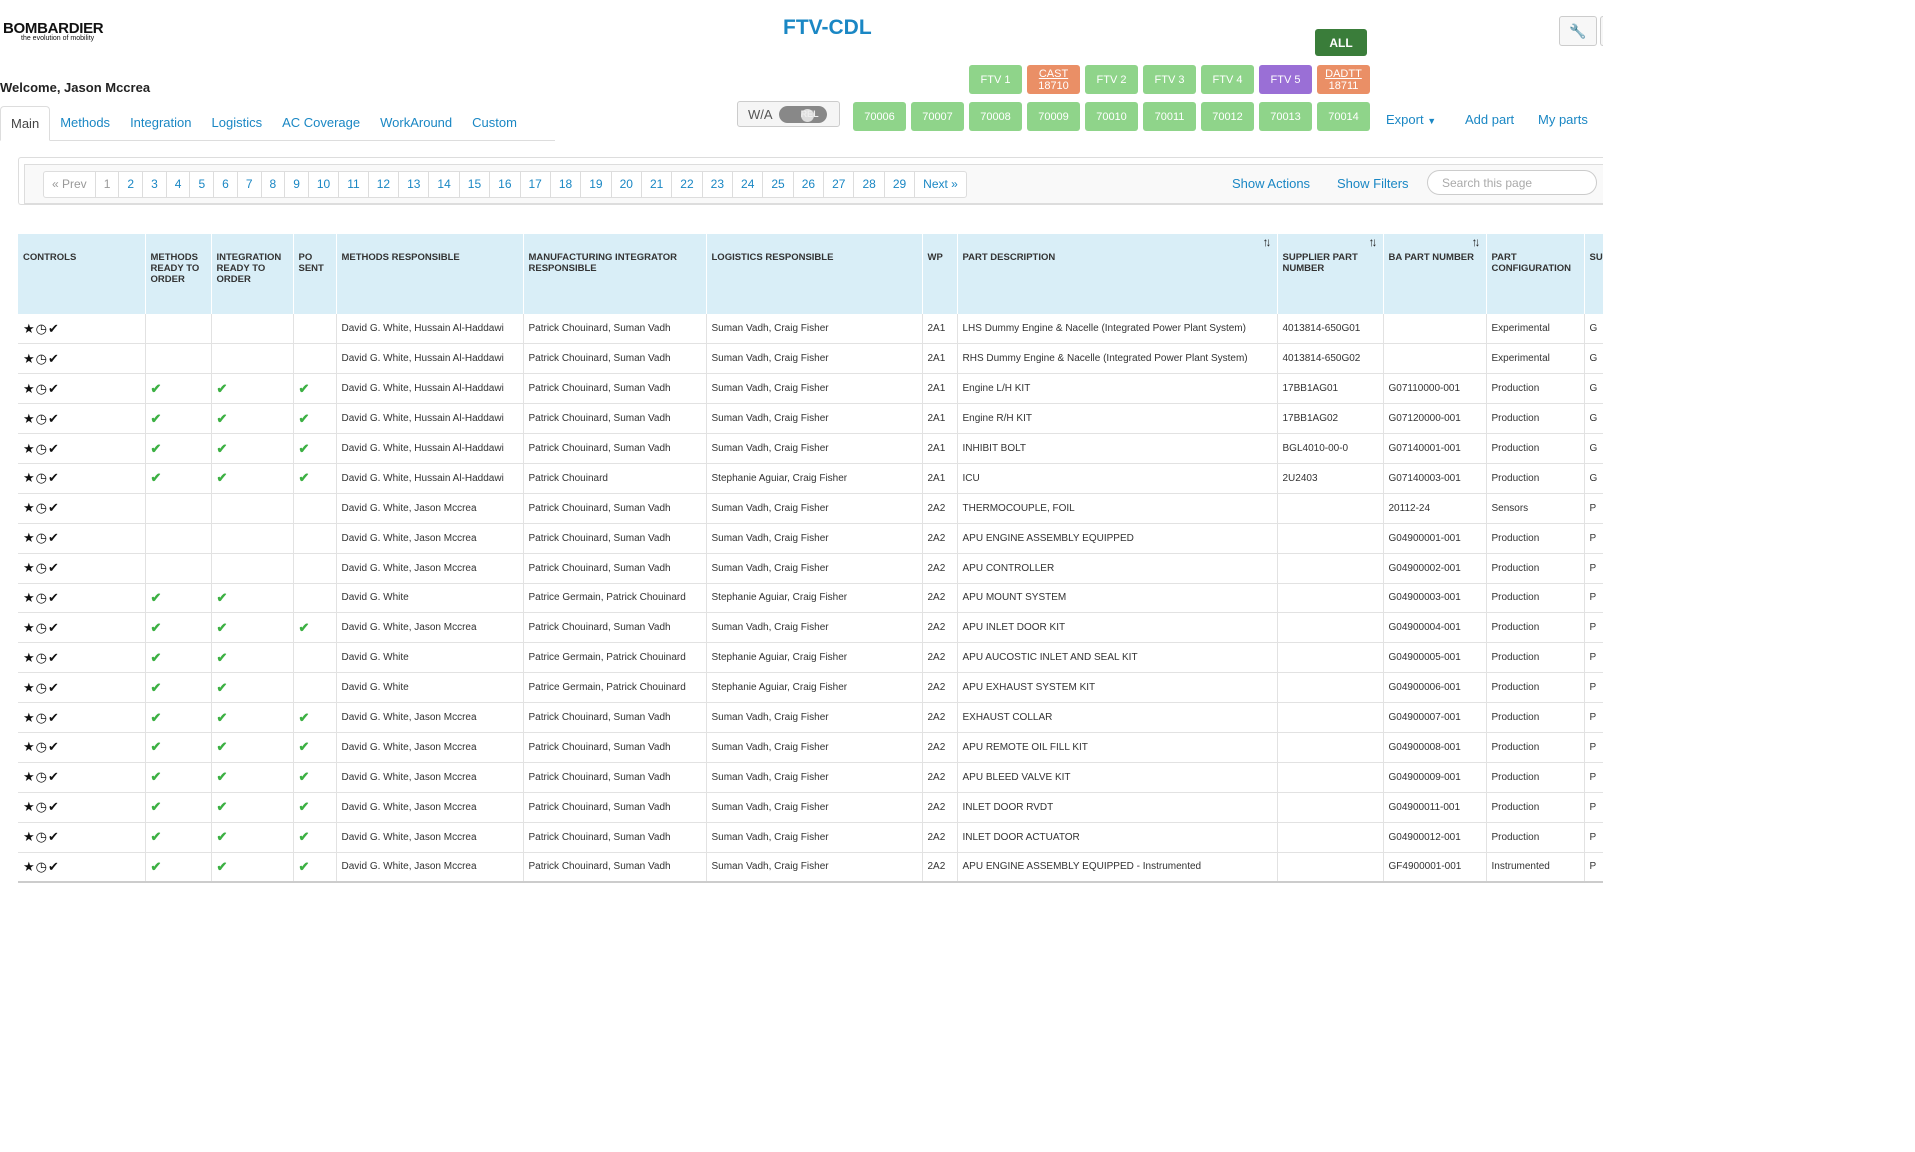 This screenshot has width=1915, height=1152. What do you see at coordinates (494, 123) in the screenshot?
I see `tab-custom: Custom` at bounding box center [494, 123].